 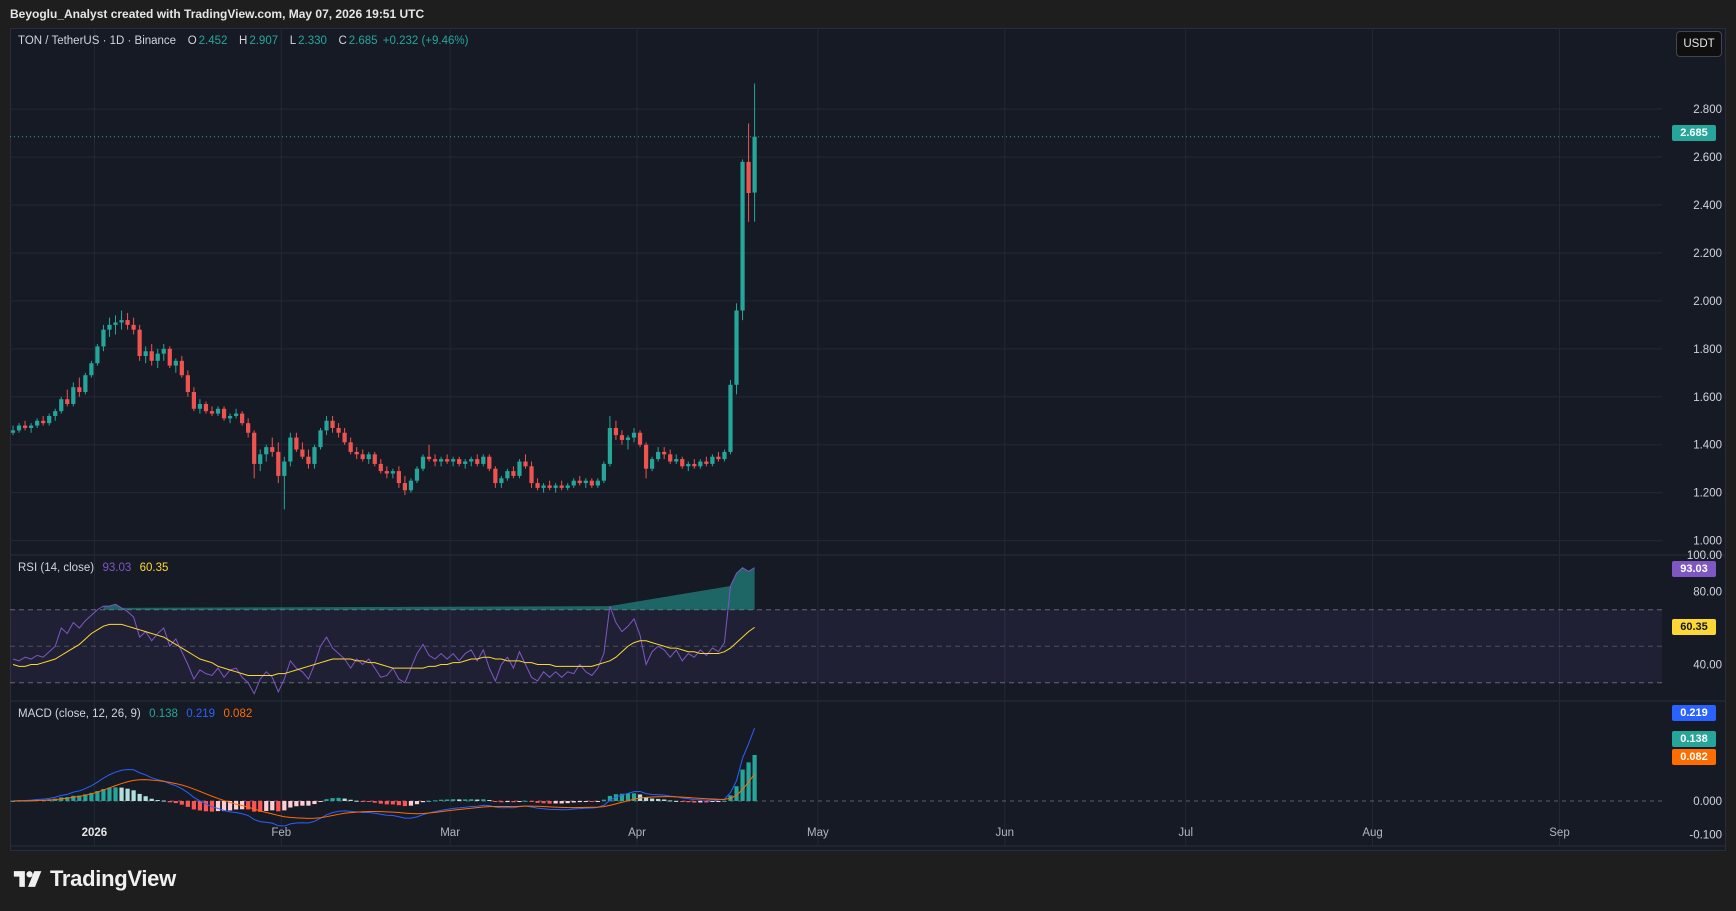 What do you see at coordinates (281, 833) in the screenshot?
I see `time-tick-label: Feb` at bounding box center [281, 833].